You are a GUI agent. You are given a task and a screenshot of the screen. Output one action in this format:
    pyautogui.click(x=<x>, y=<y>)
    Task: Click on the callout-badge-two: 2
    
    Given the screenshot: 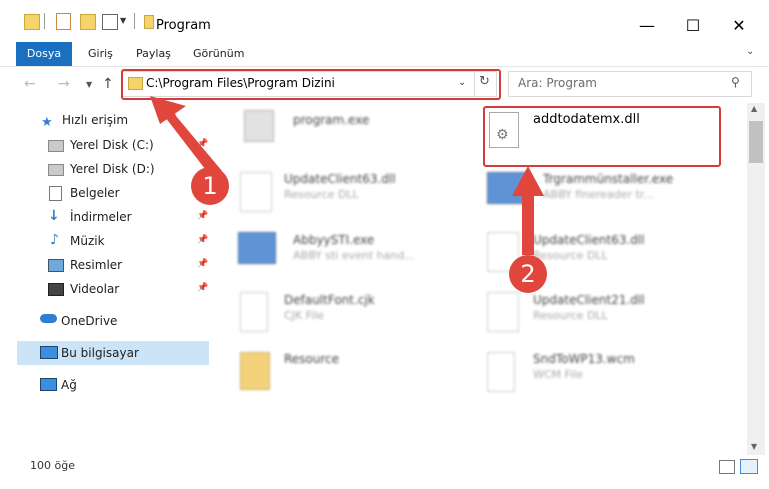 What is the action you would take?
    pyautogui.click(x=528, y=274)
    